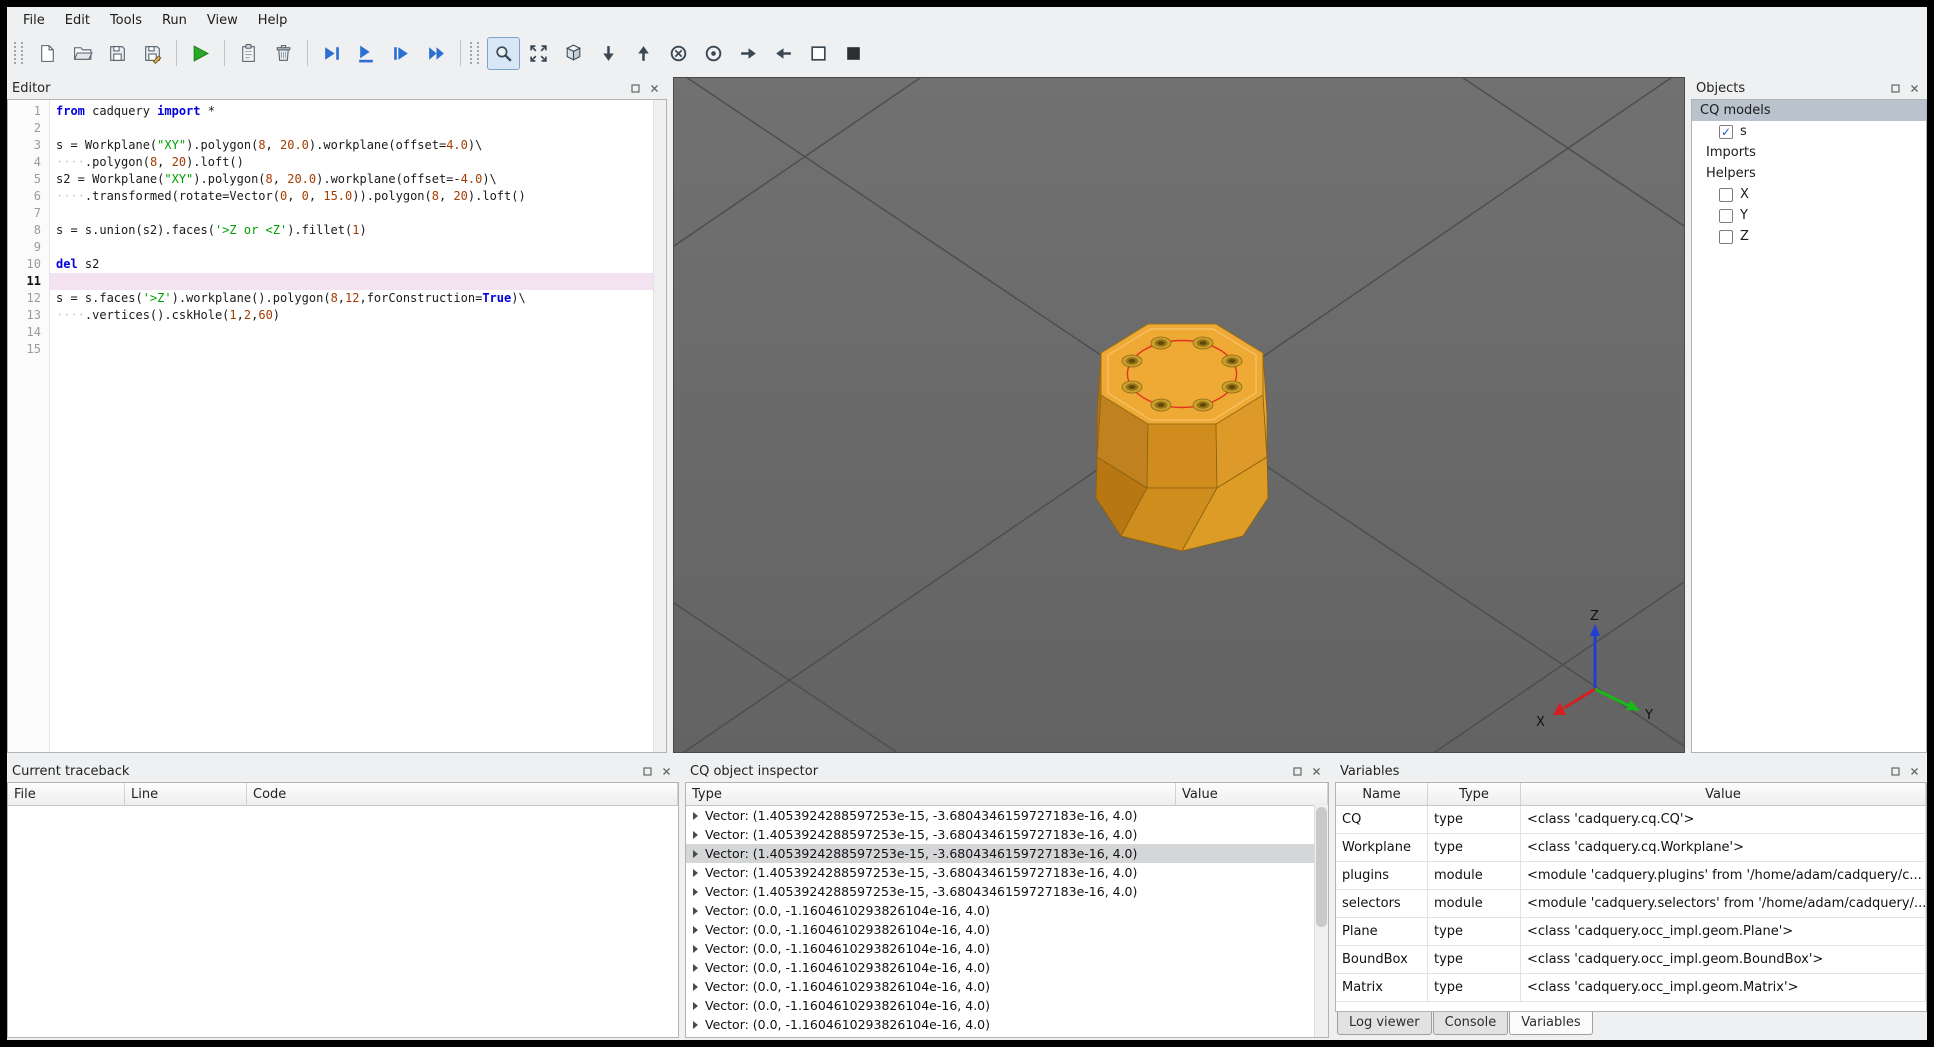 The width and height of the screenshot is (1934, 1047). What do you see at coordinates (66, 794) in the screenshot?
I see `column-header-file: File` at bounding box center [66, 794].